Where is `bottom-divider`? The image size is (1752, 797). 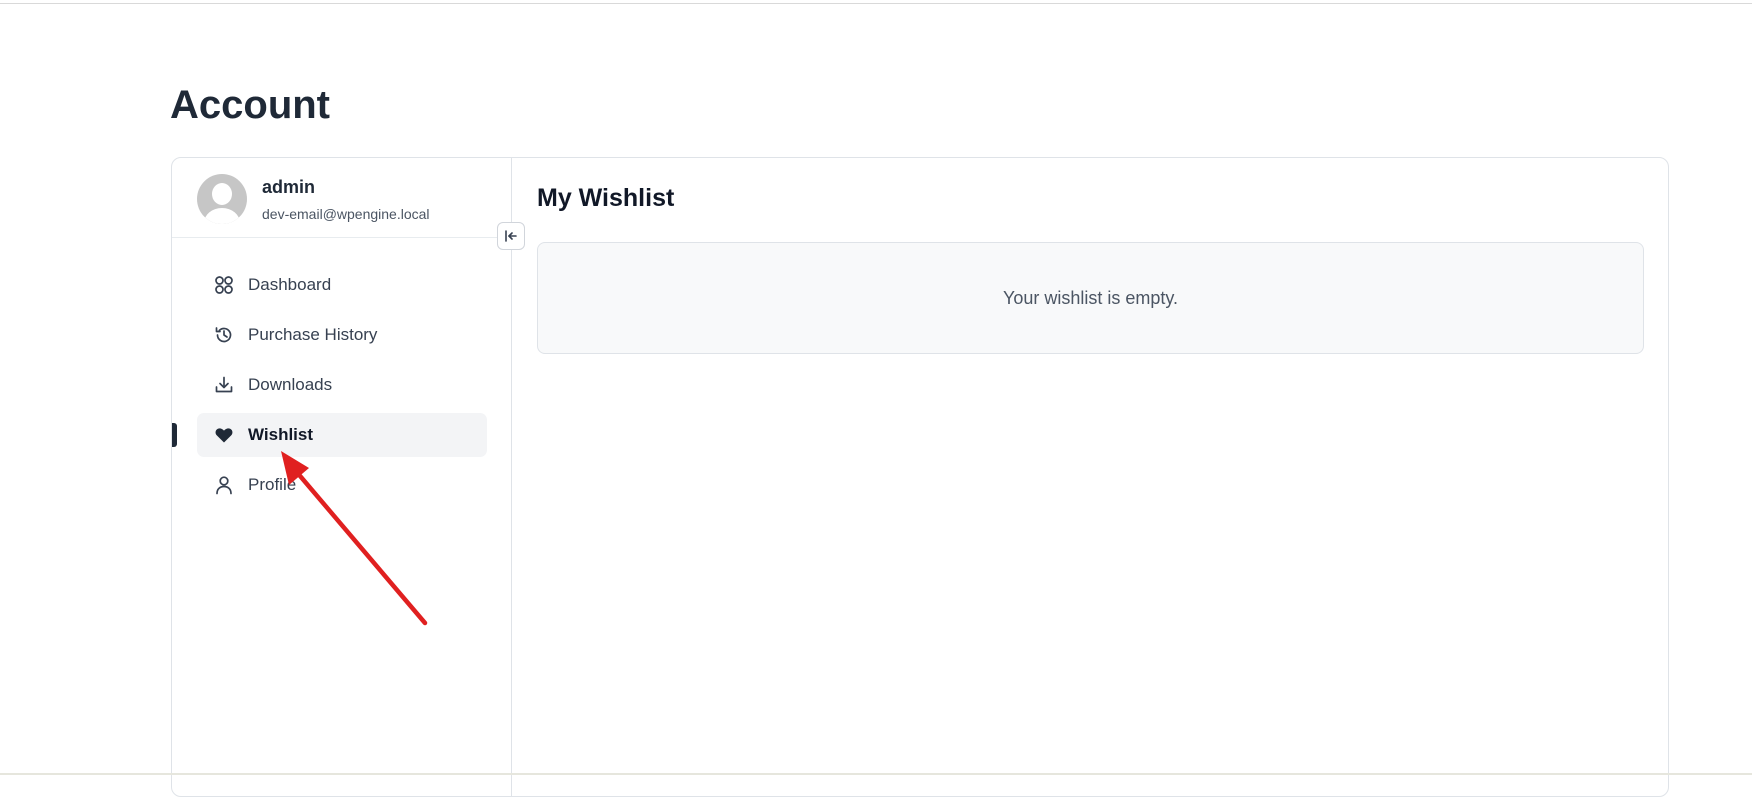 bottom-divider is located at coordinates (876, 774).